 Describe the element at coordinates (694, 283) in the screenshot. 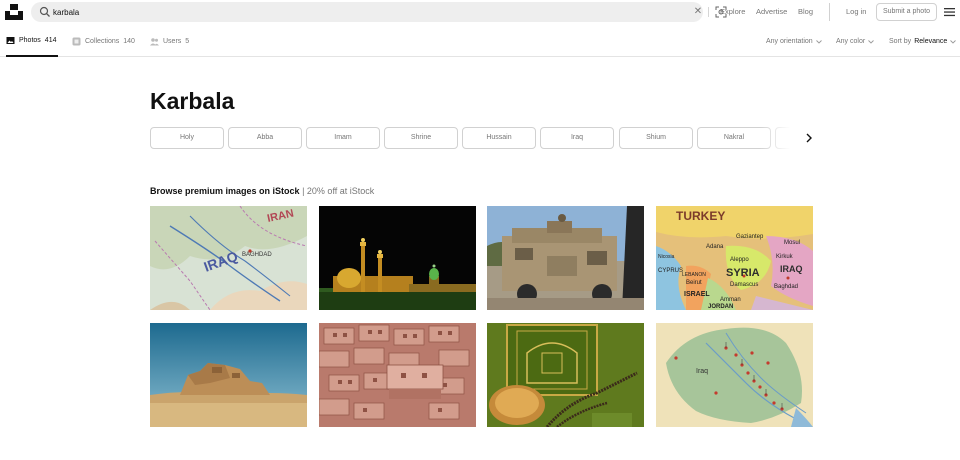

I see `map-label: Beirut` at that location.